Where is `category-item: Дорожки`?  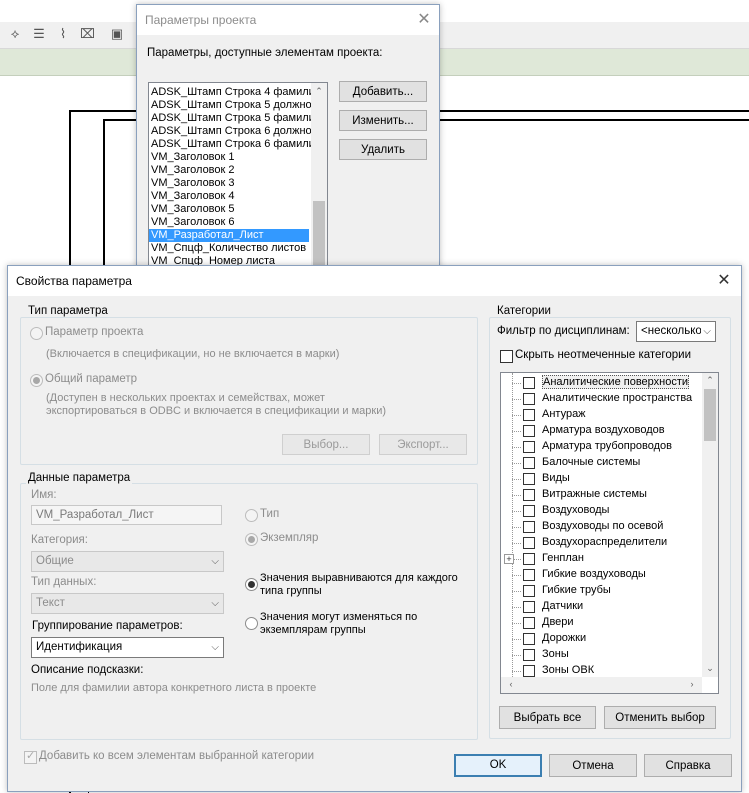 category-item: Дорожки is located at coordinates (601, 639).